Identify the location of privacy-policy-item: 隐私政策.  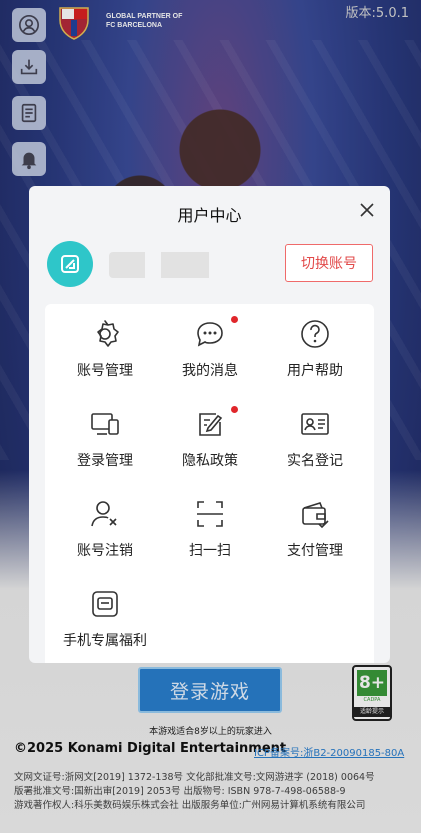
(210, 434).